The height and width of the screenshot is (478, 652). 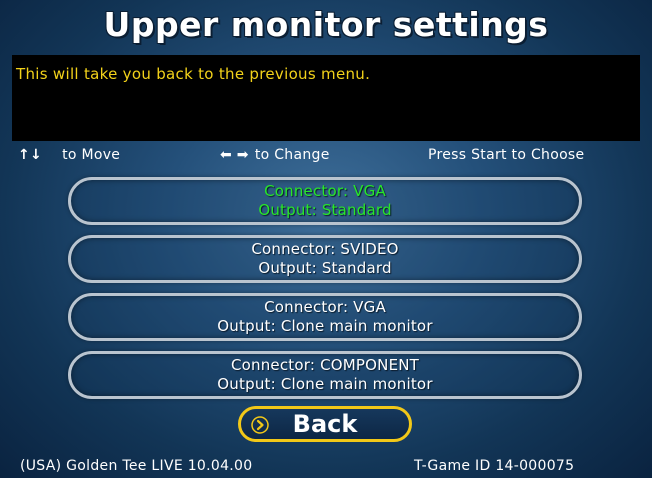 What do you see at coordinates (260, 425) in the screenshot?
I see `chevron-right-icon` at bounding box center [260, 425].